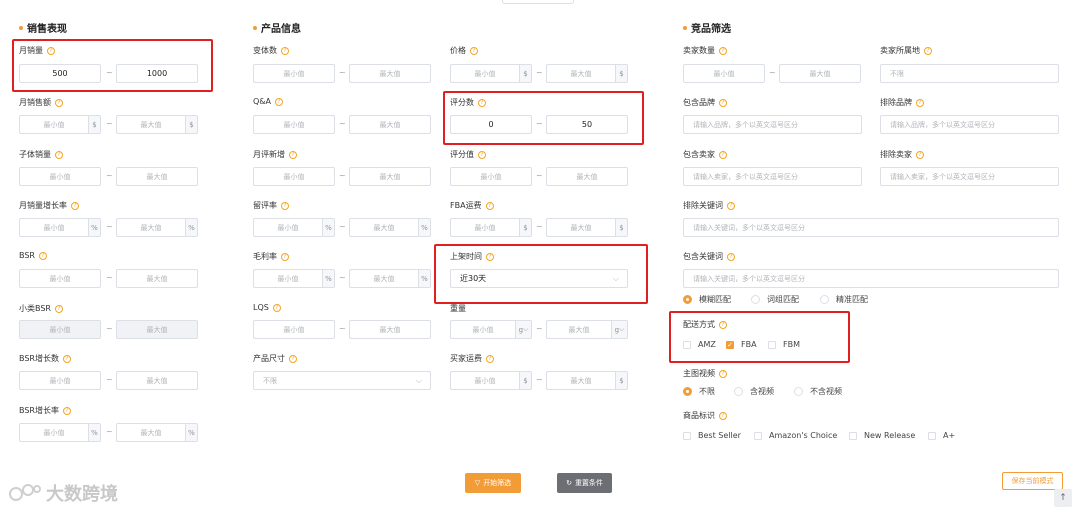  I want to click on monthly-growth-min-input: 最小值%, so click(60, 227).